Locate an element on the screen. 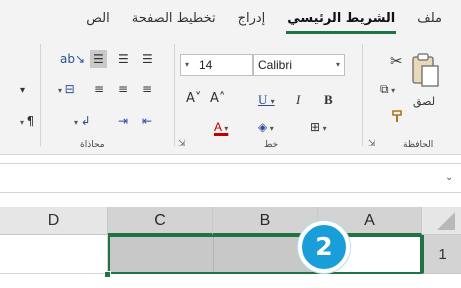 This screenshot has width=461, height=288. bold-icon: B is located at coordinates (328, 100).